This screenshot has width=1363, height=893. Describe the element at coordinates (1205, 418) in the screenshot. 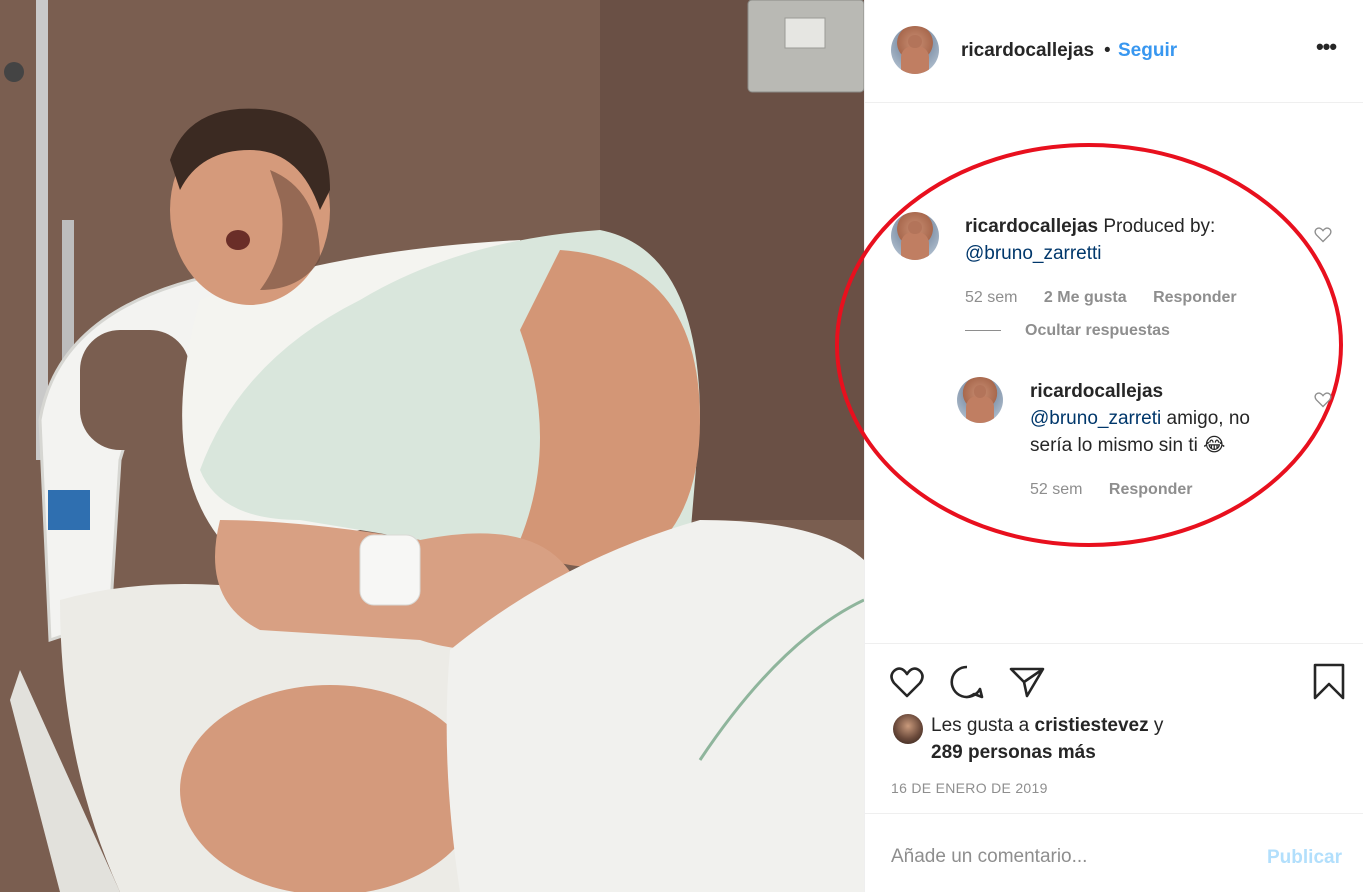

I see `reply-text-part1: amigo, no` at that location.